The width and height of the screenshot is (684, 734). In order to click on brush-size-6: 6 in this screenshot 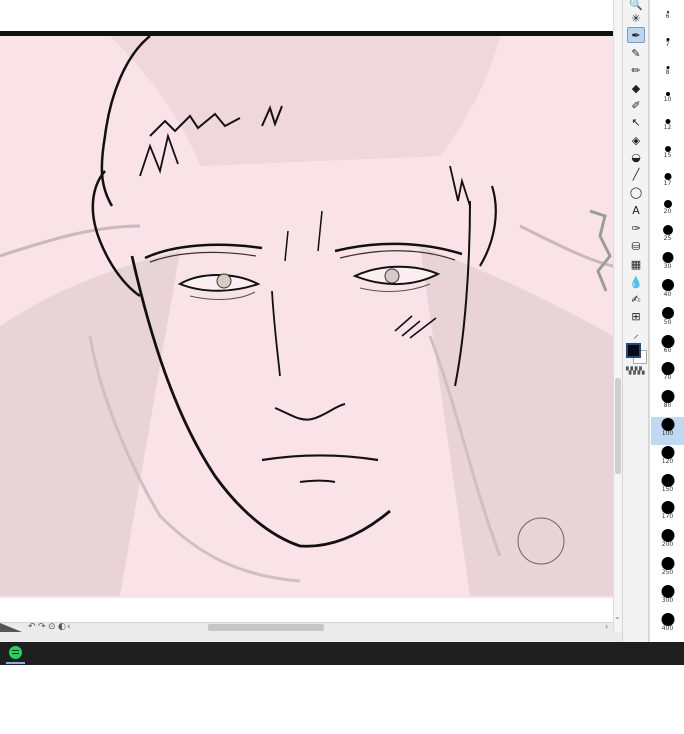, I will do `click(667, 14)`.